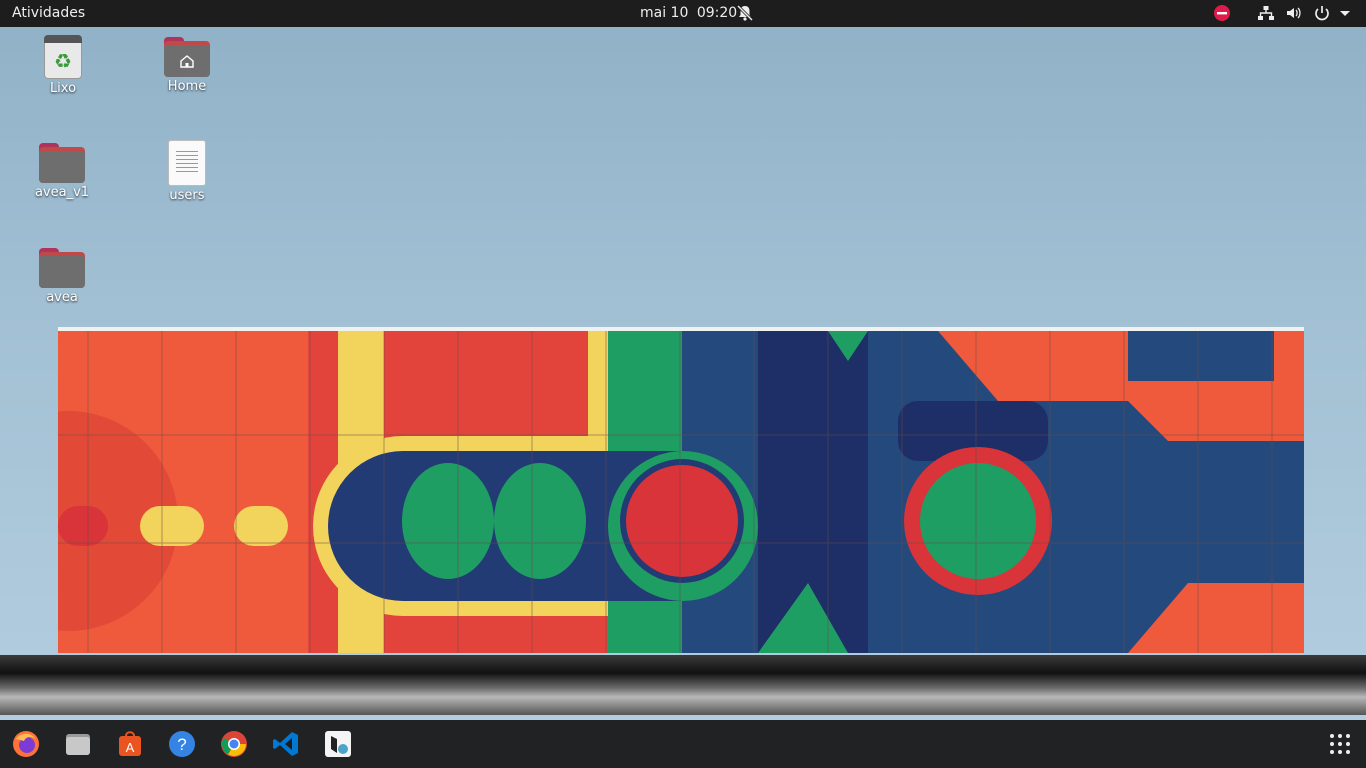  I want to click on show-applications-icon, so click(1340, 744).